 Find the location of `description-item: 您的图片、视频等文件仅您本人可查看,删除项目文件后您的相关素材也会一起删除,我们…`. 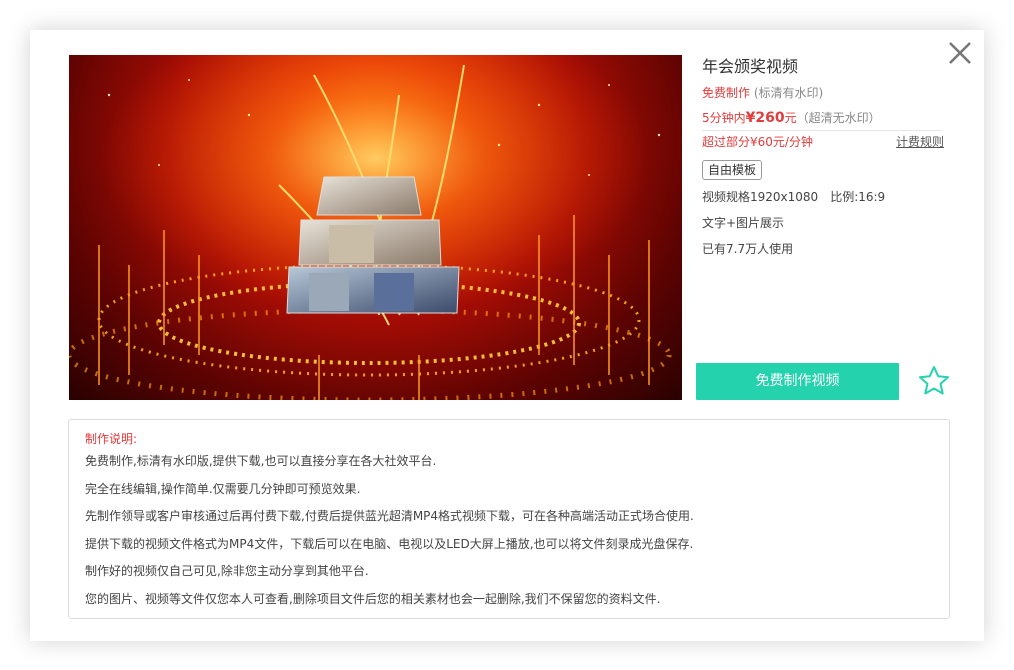

description-item: 您的图片、视频等文件仅您本人可查看,删除项目文件后您的相关素材也会一起删除,我们… is located at coordinates (373, 598).